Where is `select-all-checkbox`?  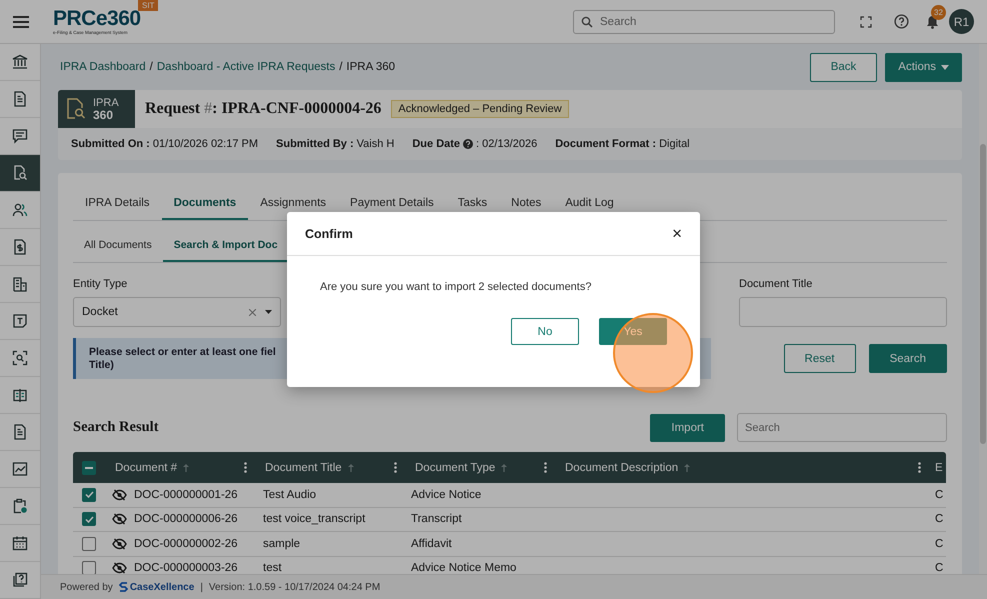 select-all-checkbox is located at coordinates (89, 467).